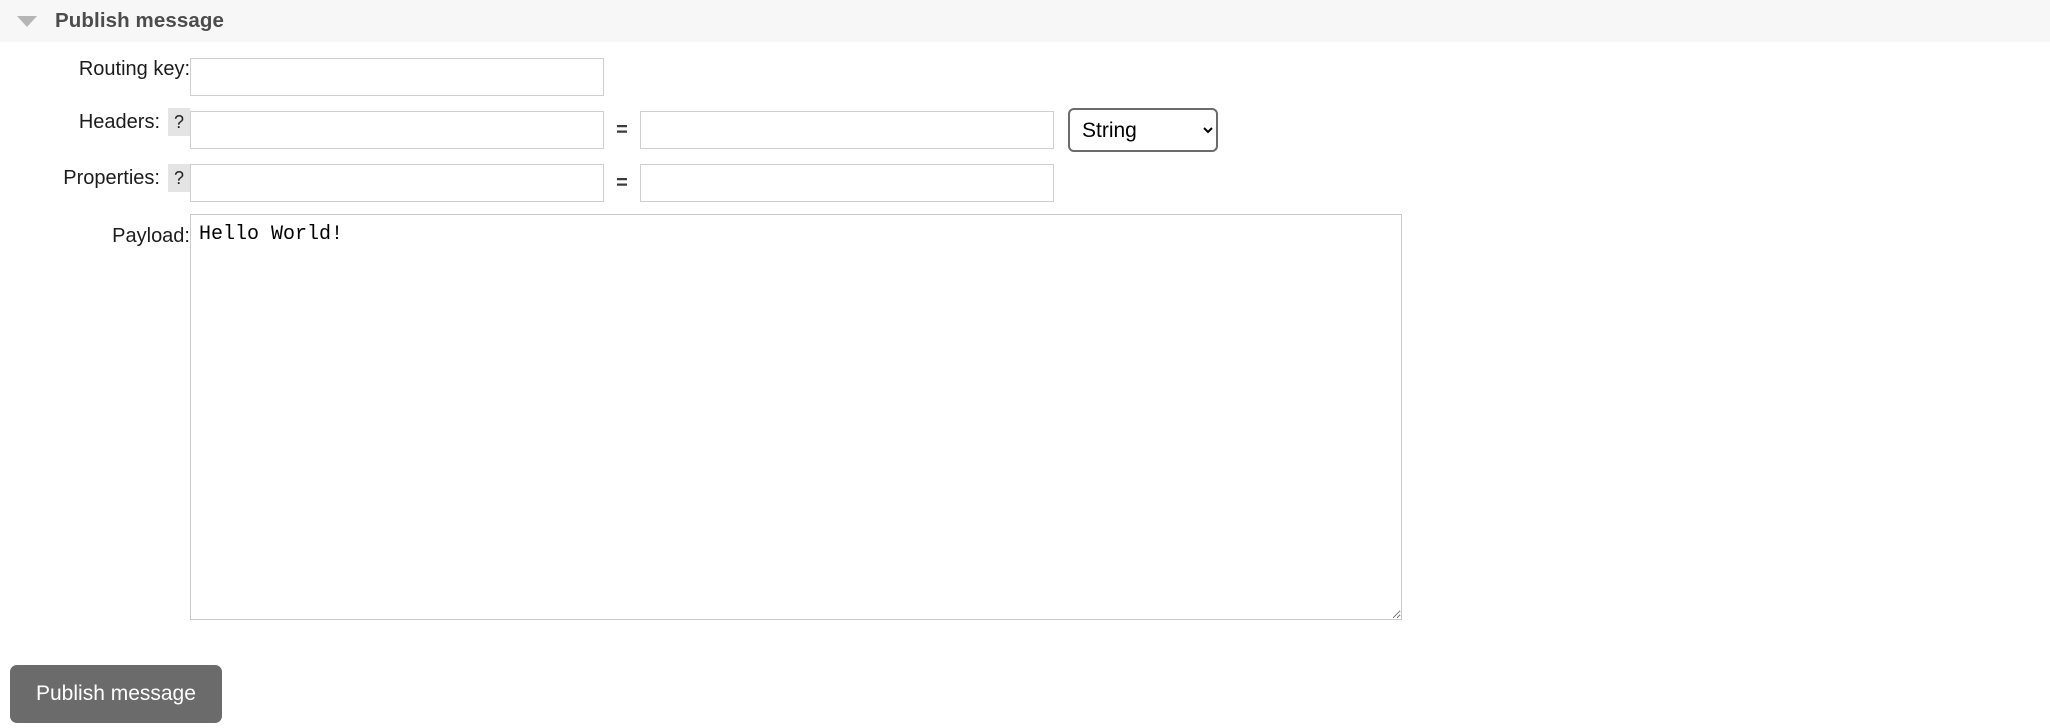  What do you see at coordinates (151, 235) in the screenshot?
I see `payload-label: Payload:` at bounding box center [151, 235].